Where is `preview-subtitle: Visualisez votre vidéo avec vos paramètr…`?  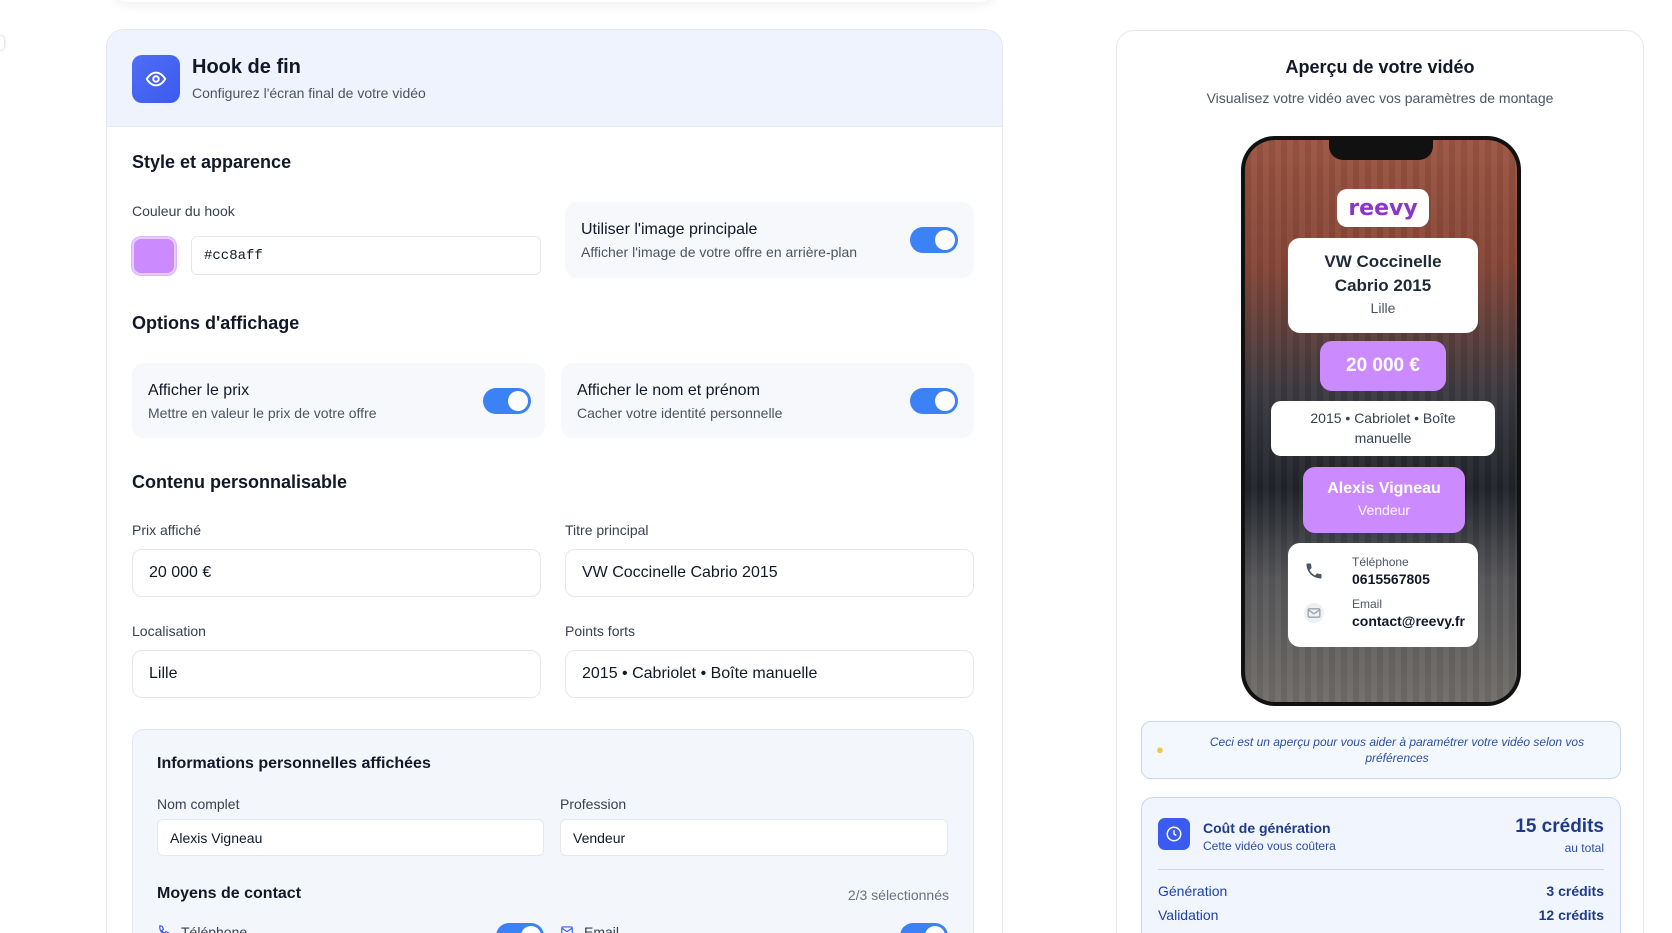 preview-subtitle: Visualisez votre vidéo avec vos paramètr… is located at coordinates (1380, 98).